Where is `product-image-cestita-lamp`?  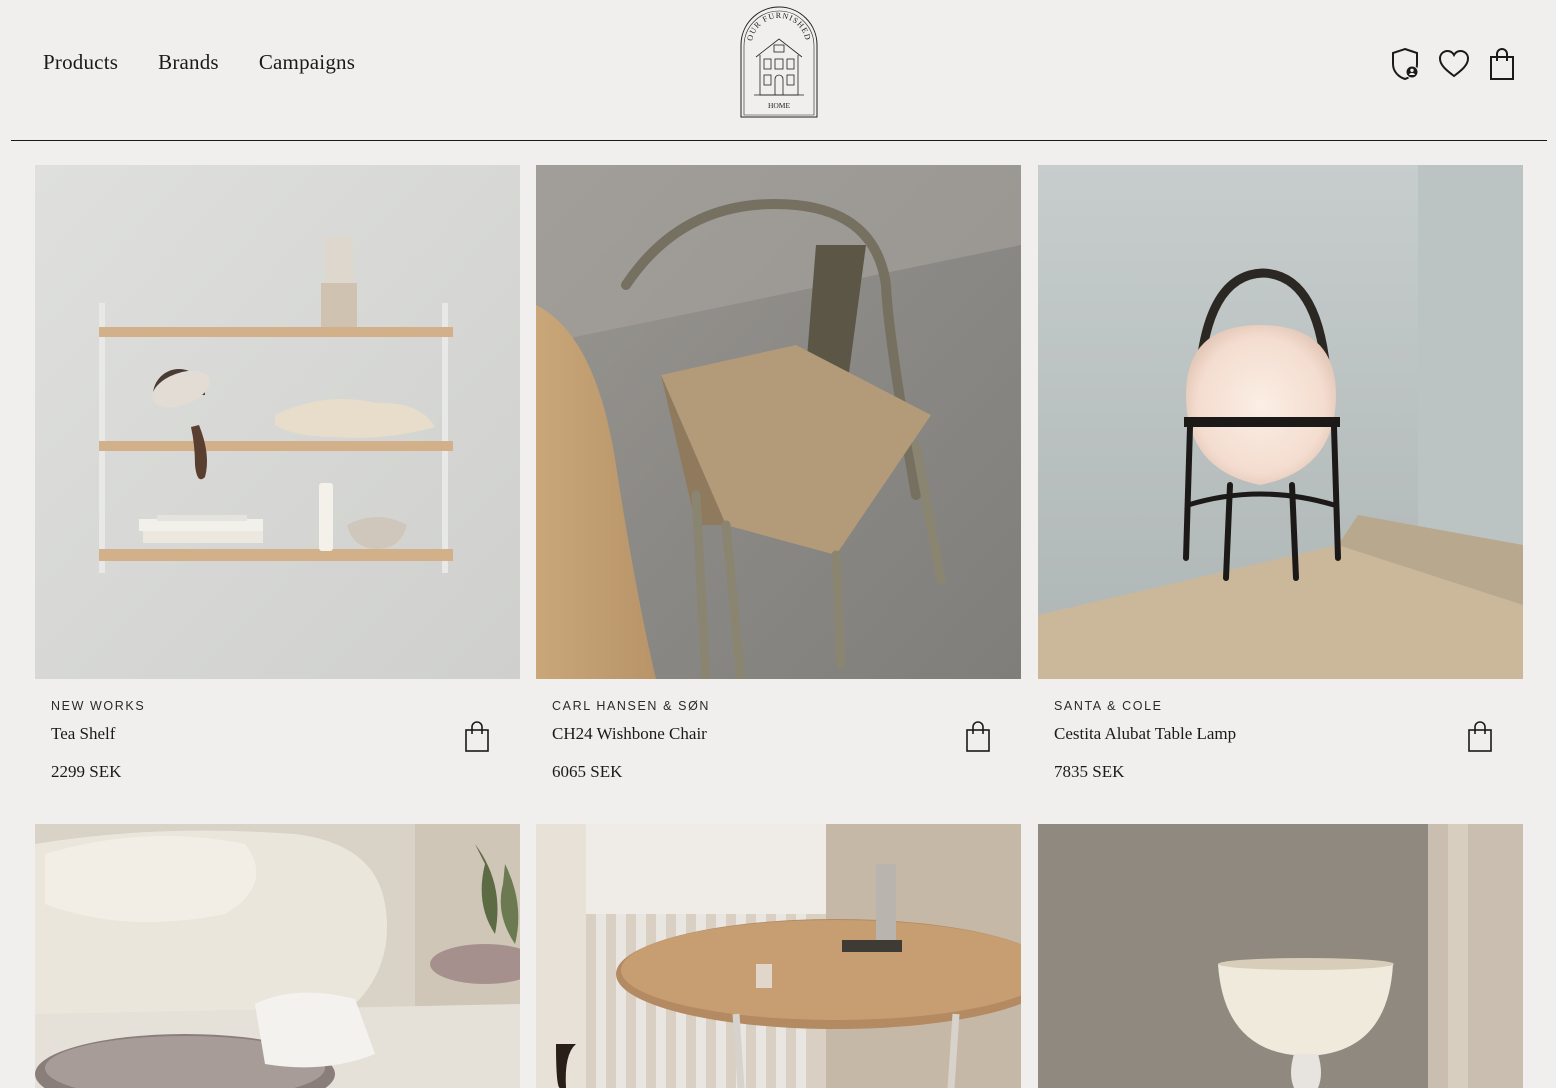 product-image-cestita-lamp is located at coordinates (1280, 422).